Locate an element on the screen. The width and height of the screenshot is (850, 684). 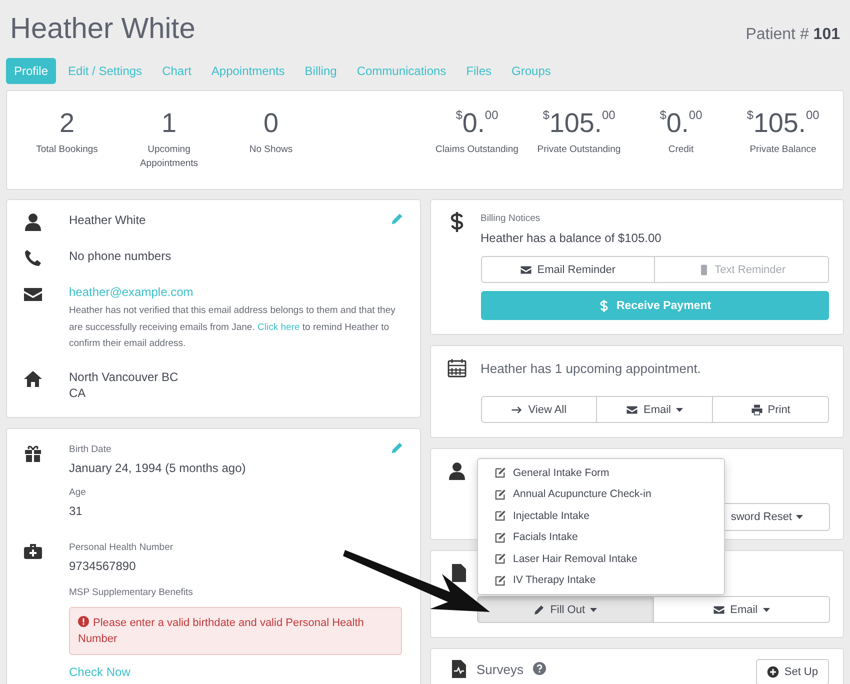
error-alert: Please enter a valid birthdate and valid Personal Health Number is located at coordinates (235, 630).